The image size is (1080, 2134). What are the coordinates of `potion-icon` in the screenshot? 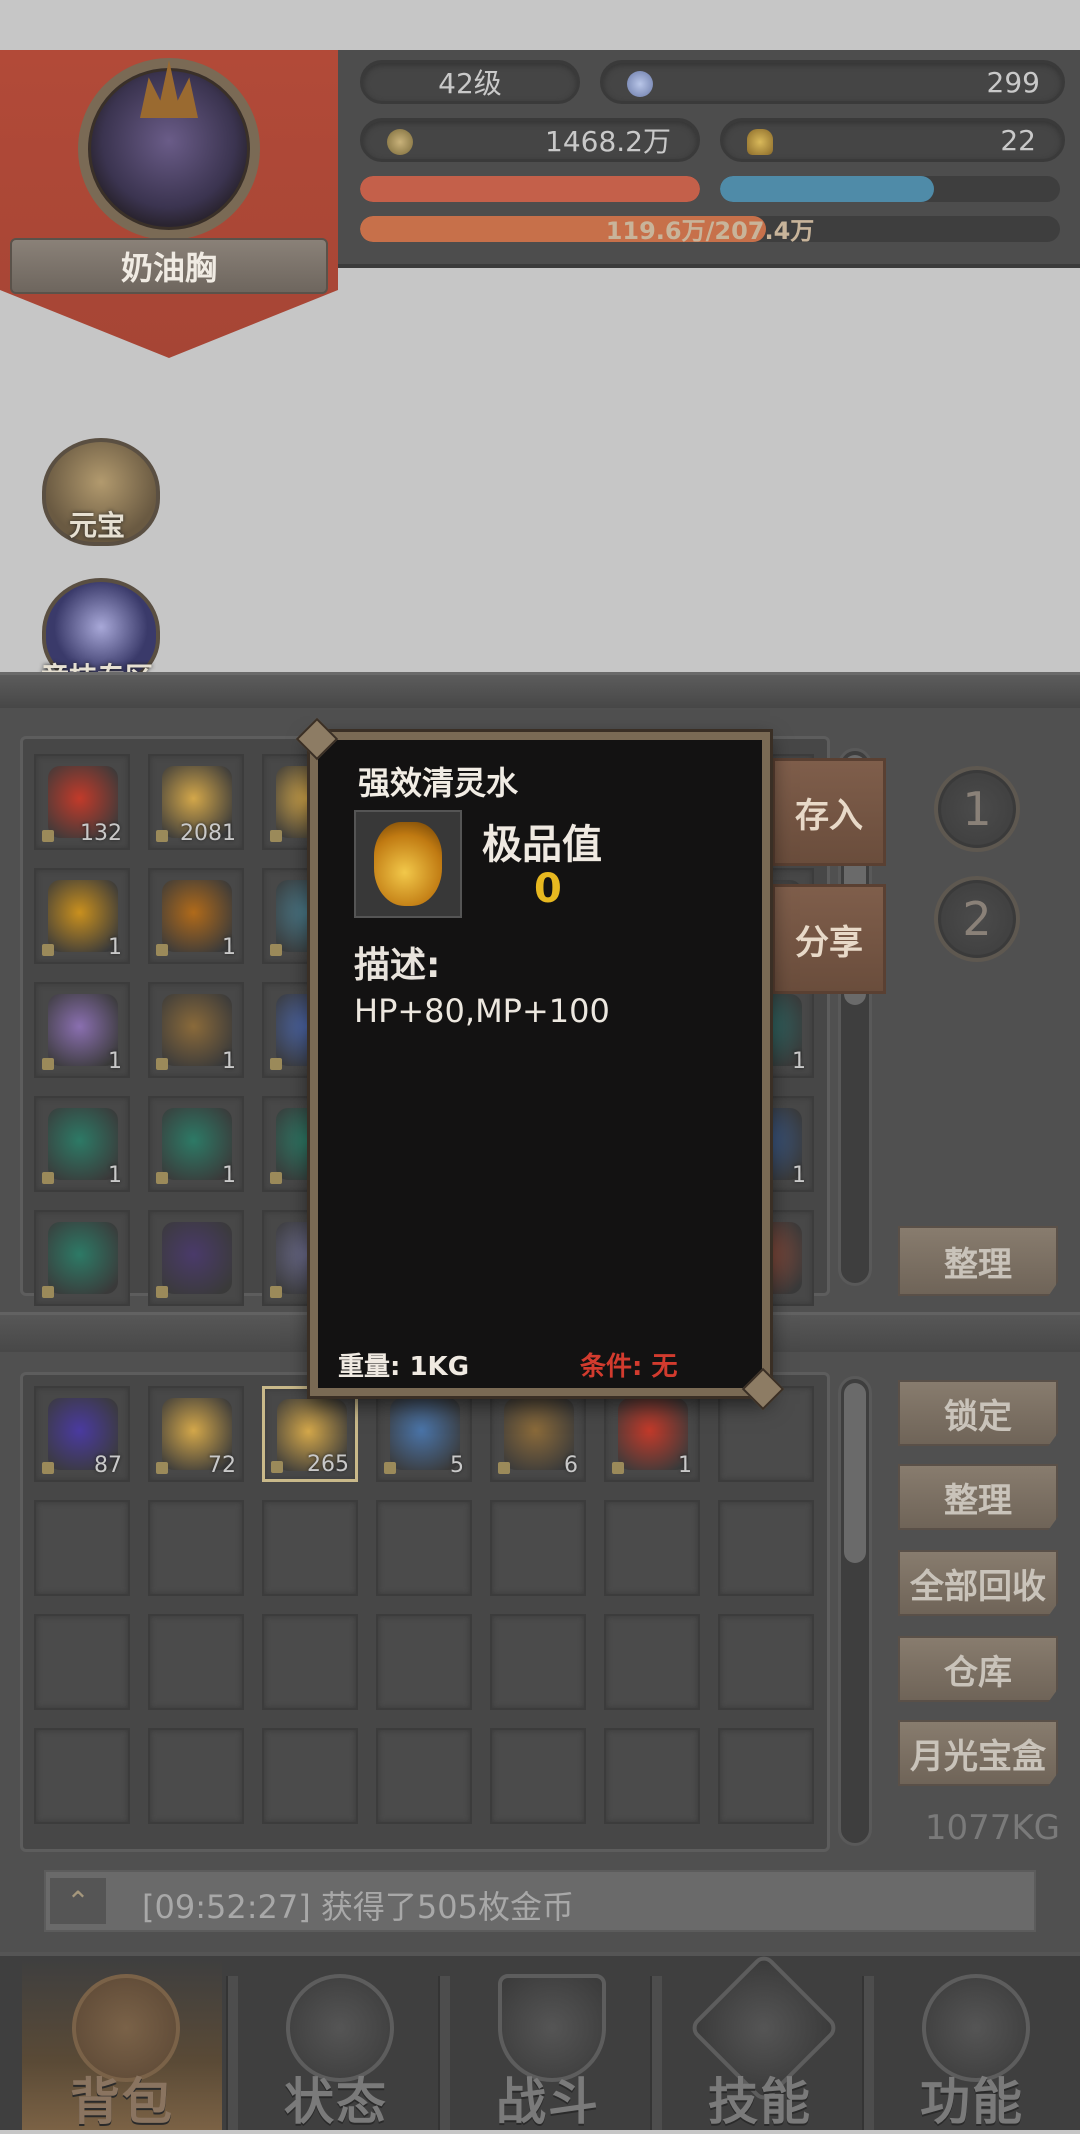 It's located at (408, 864).